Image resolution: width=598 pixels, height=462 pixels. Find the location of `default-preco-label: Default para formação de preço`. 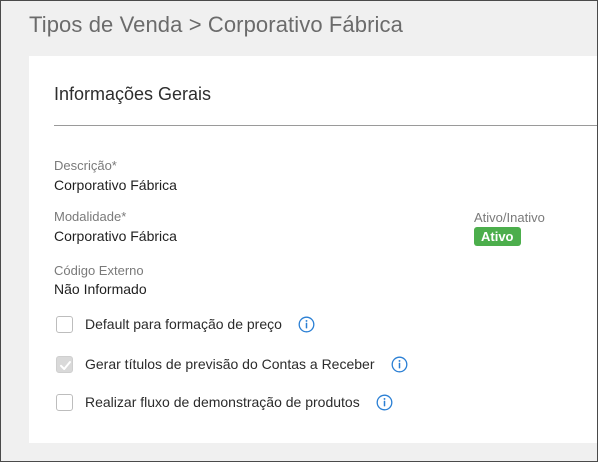

default-preco-label: Default para formação de preço is located at coordinates (183, 324).